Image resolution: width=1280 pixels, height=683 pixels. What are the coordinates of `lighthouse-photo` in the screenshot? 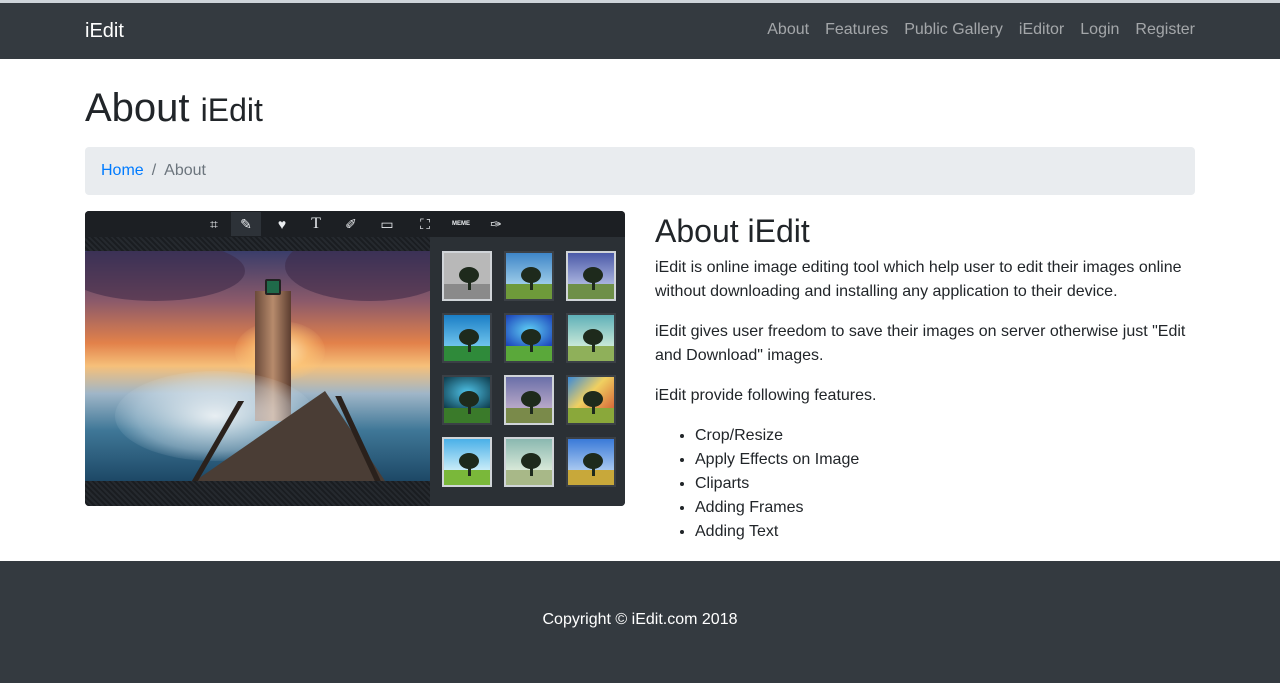 It's located at (257, 366).